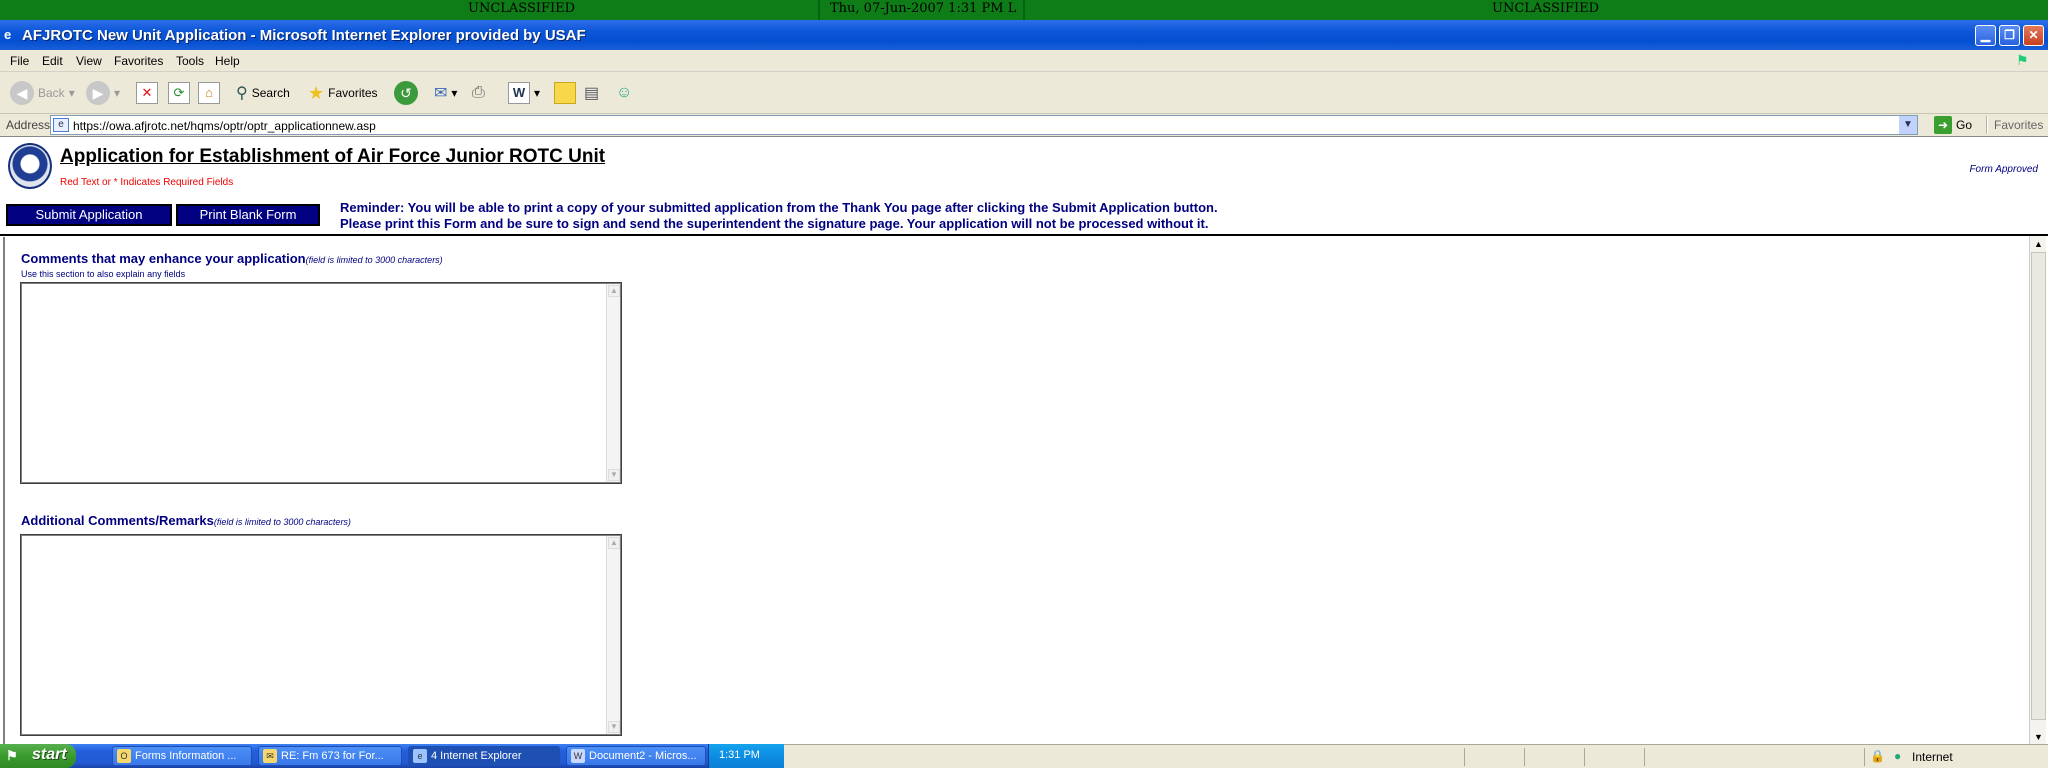 The image size is (2048, 768). I want to click on history-button: ↺, so click(406, 93).